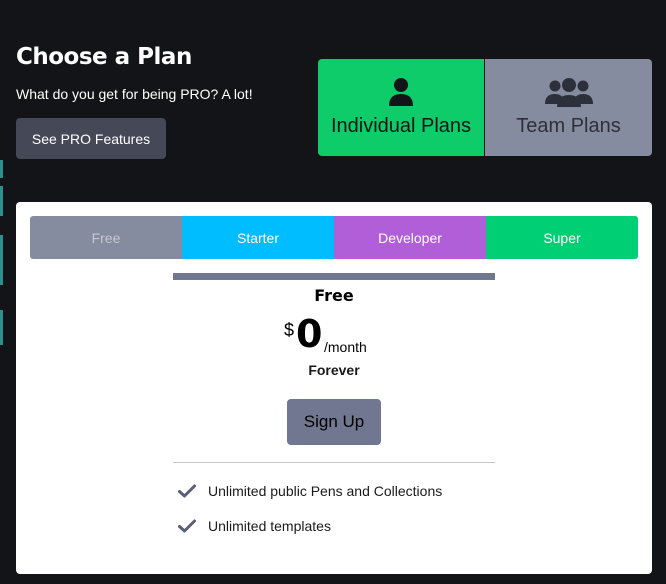  Describe the element at coordinates (104, 57) in the screenshot. I see `page-title: Choose a Plan` at that location.